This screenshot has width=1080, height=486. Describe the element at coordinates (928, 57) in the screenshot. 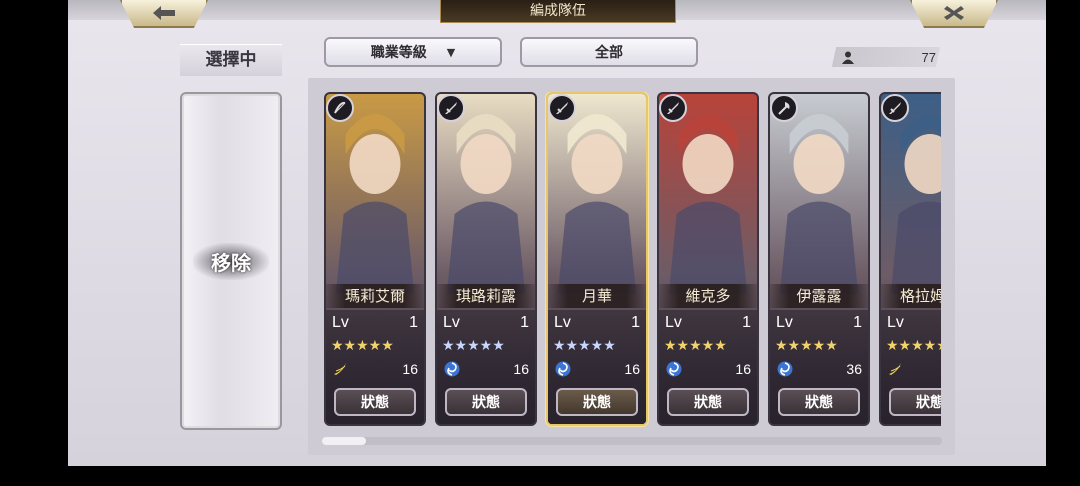

I see `owned-count-value: 77` at that location.